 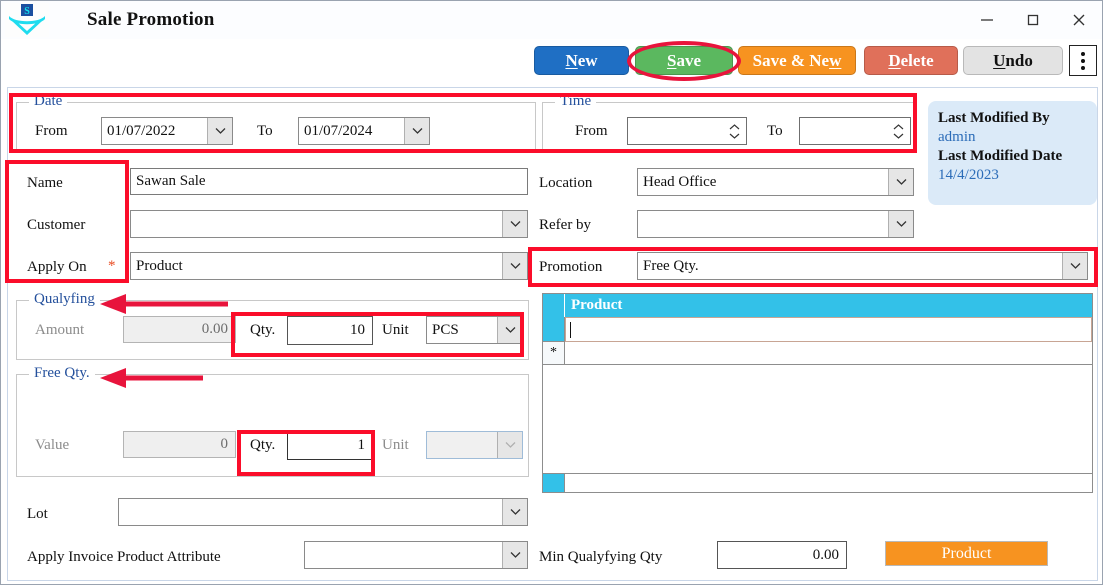 I want to click on table-new-row: *, so click(x=817, y=353).